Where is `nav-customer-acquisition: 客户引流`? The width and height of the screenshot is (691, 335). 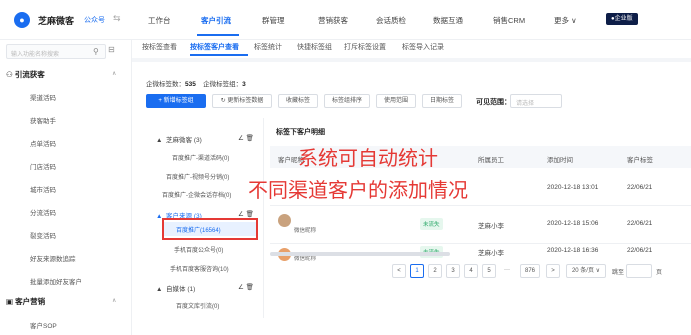 nav-customer-acquisition: 客户引流 is located at coordinates (216, 20).